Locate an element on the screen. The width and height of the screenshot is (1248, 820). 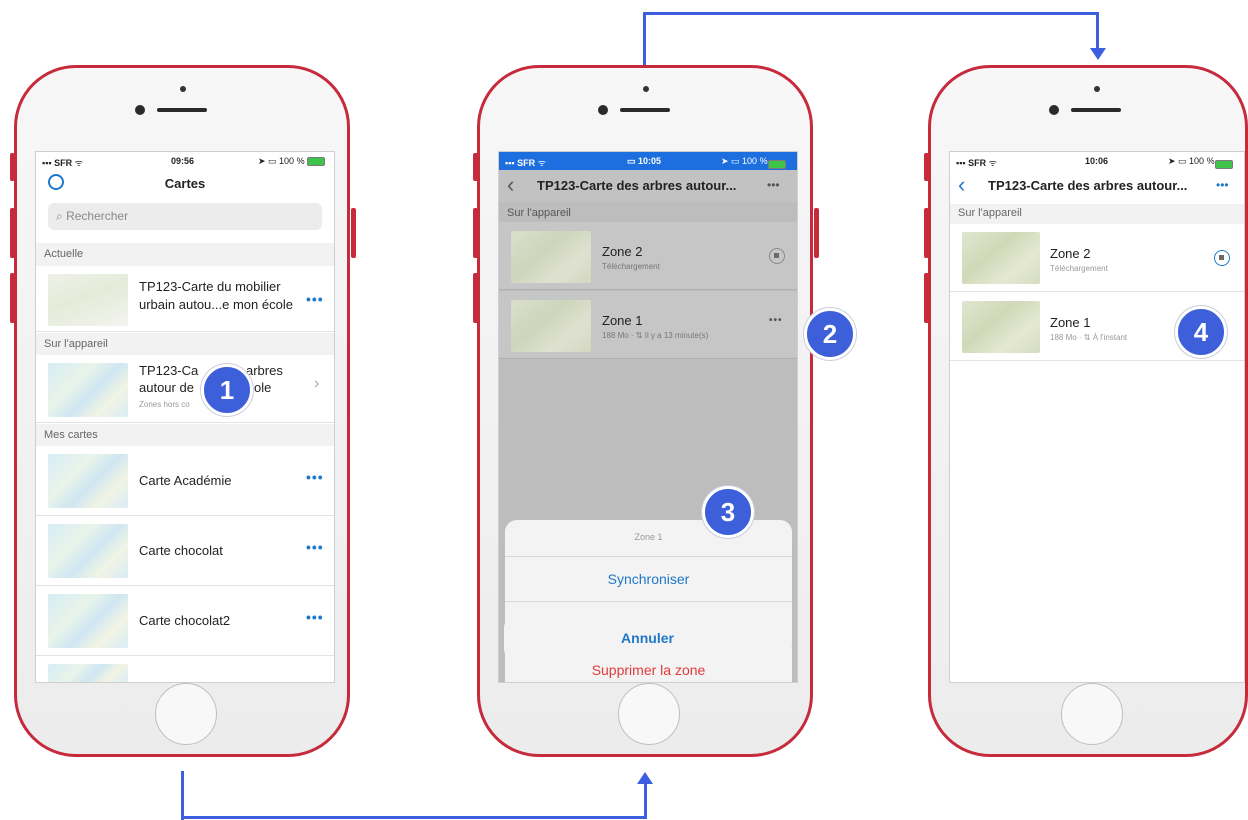
list-item-map: Carte Académie ••• is located at coordinates (185, 481).